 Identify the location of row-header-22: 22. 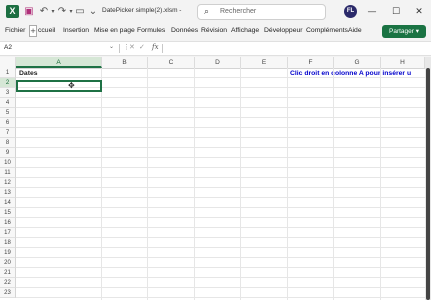
(8, 283).